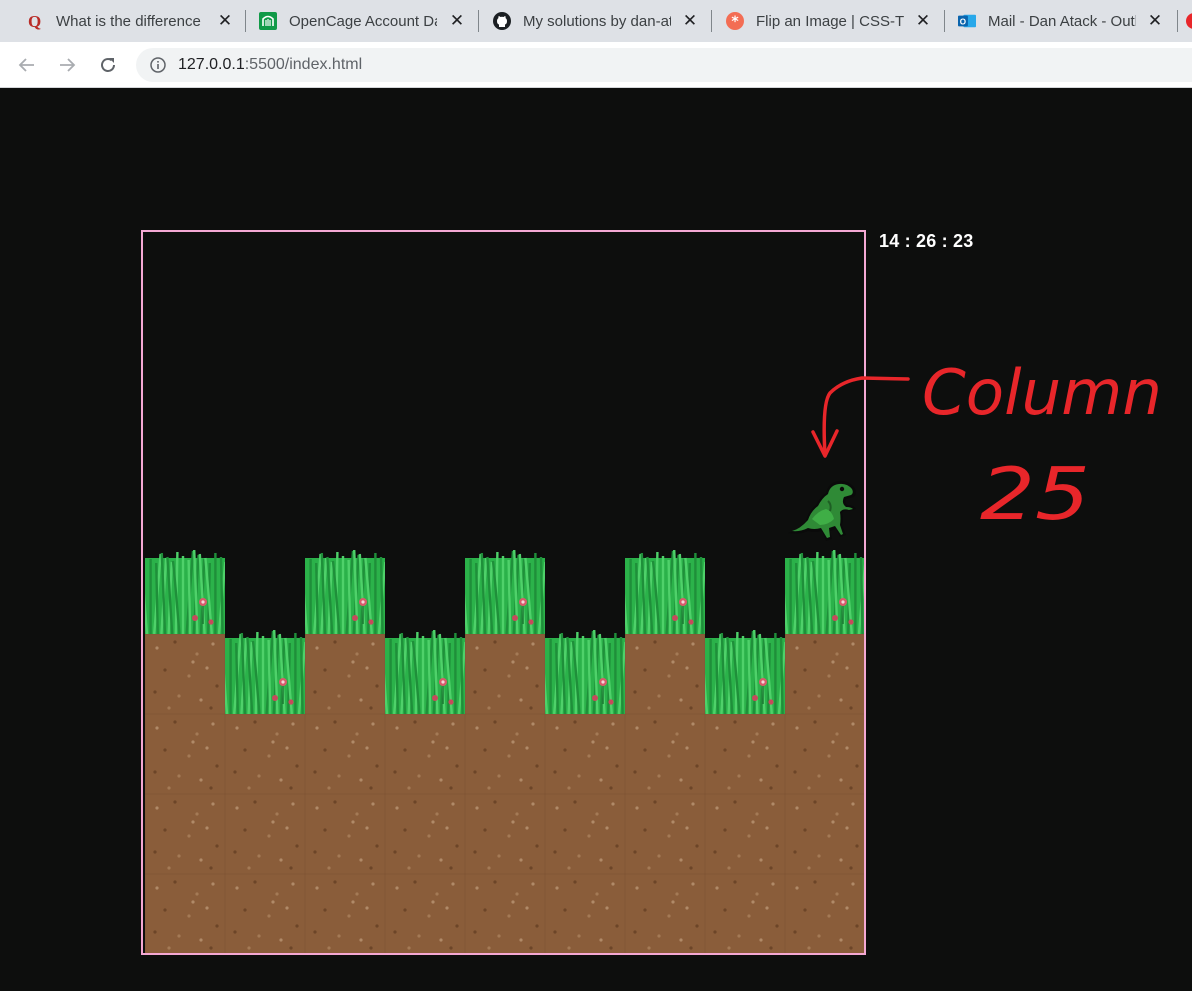 The width and height of the screenshot is (1192, 991). What do you see at coordinates (303, 64) in the screenshot?
I see `url-path: :5500/index.html` at bounding box center [303, 64].